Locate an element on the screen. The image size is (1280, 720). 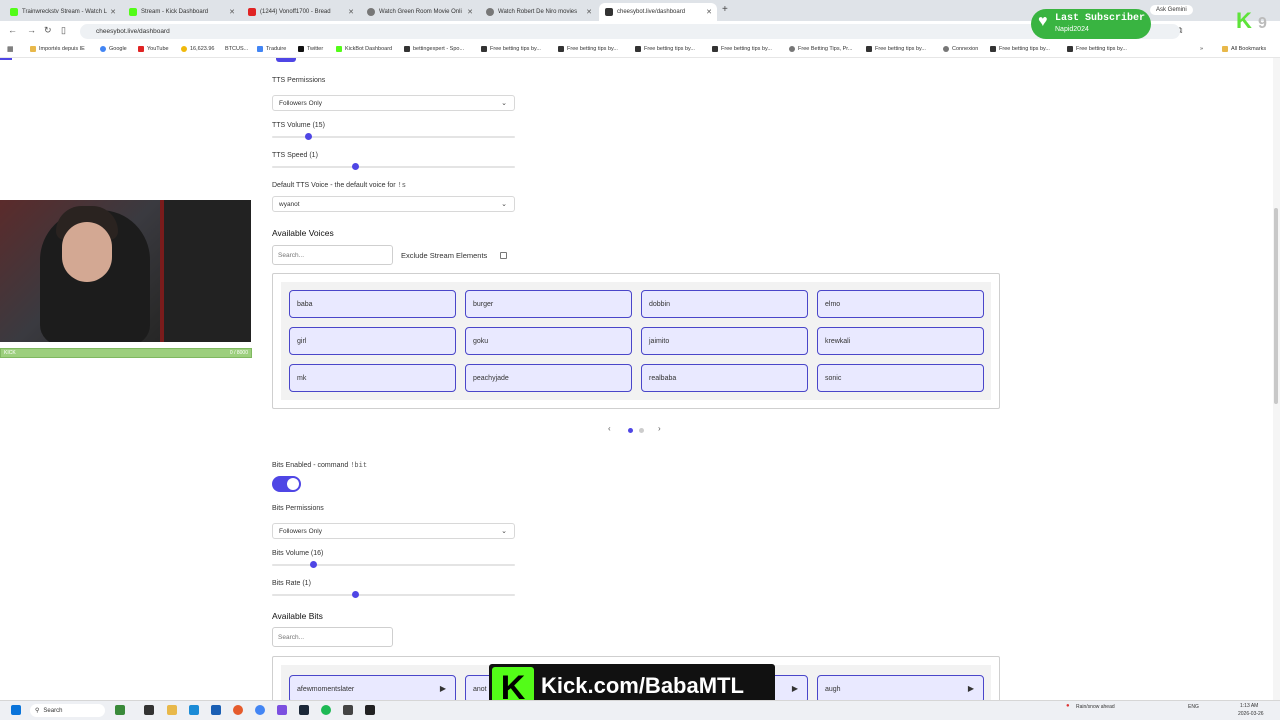
voice-button: krewkali is located at coordinates (900, 341).